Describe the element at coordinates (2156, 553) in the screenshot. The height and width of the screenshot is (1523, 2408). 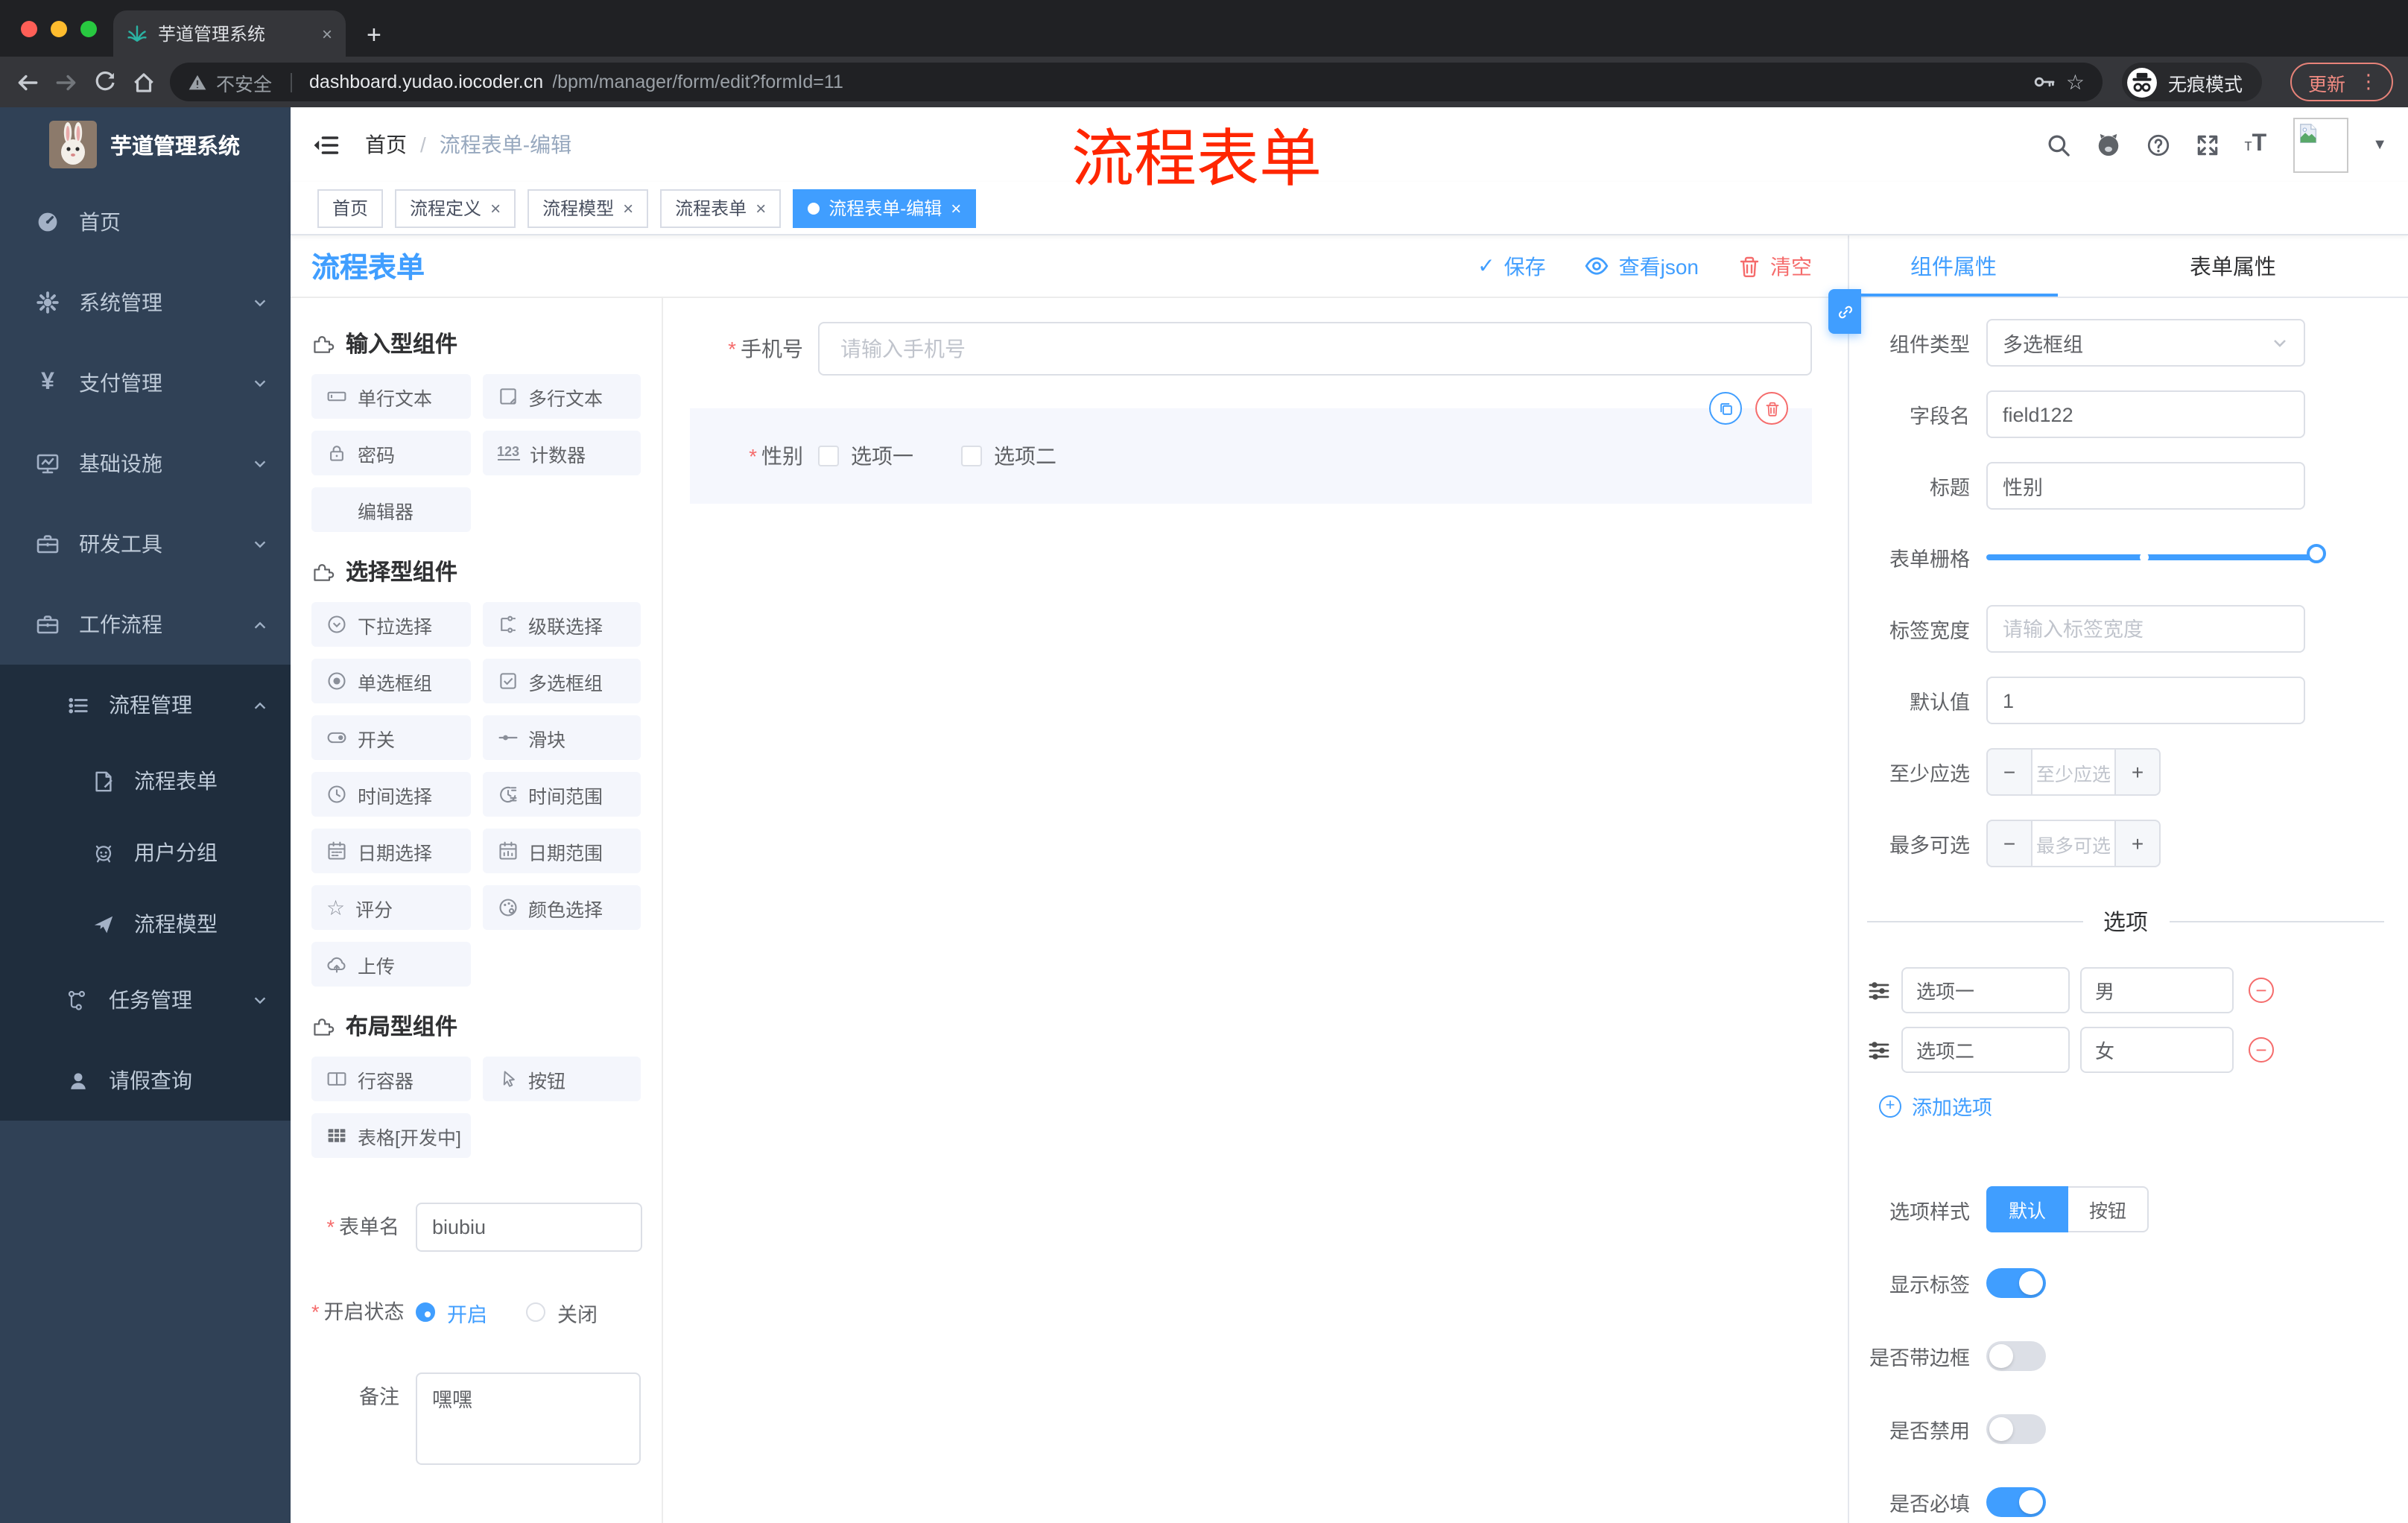
I see `form-grid-slider` at that location.